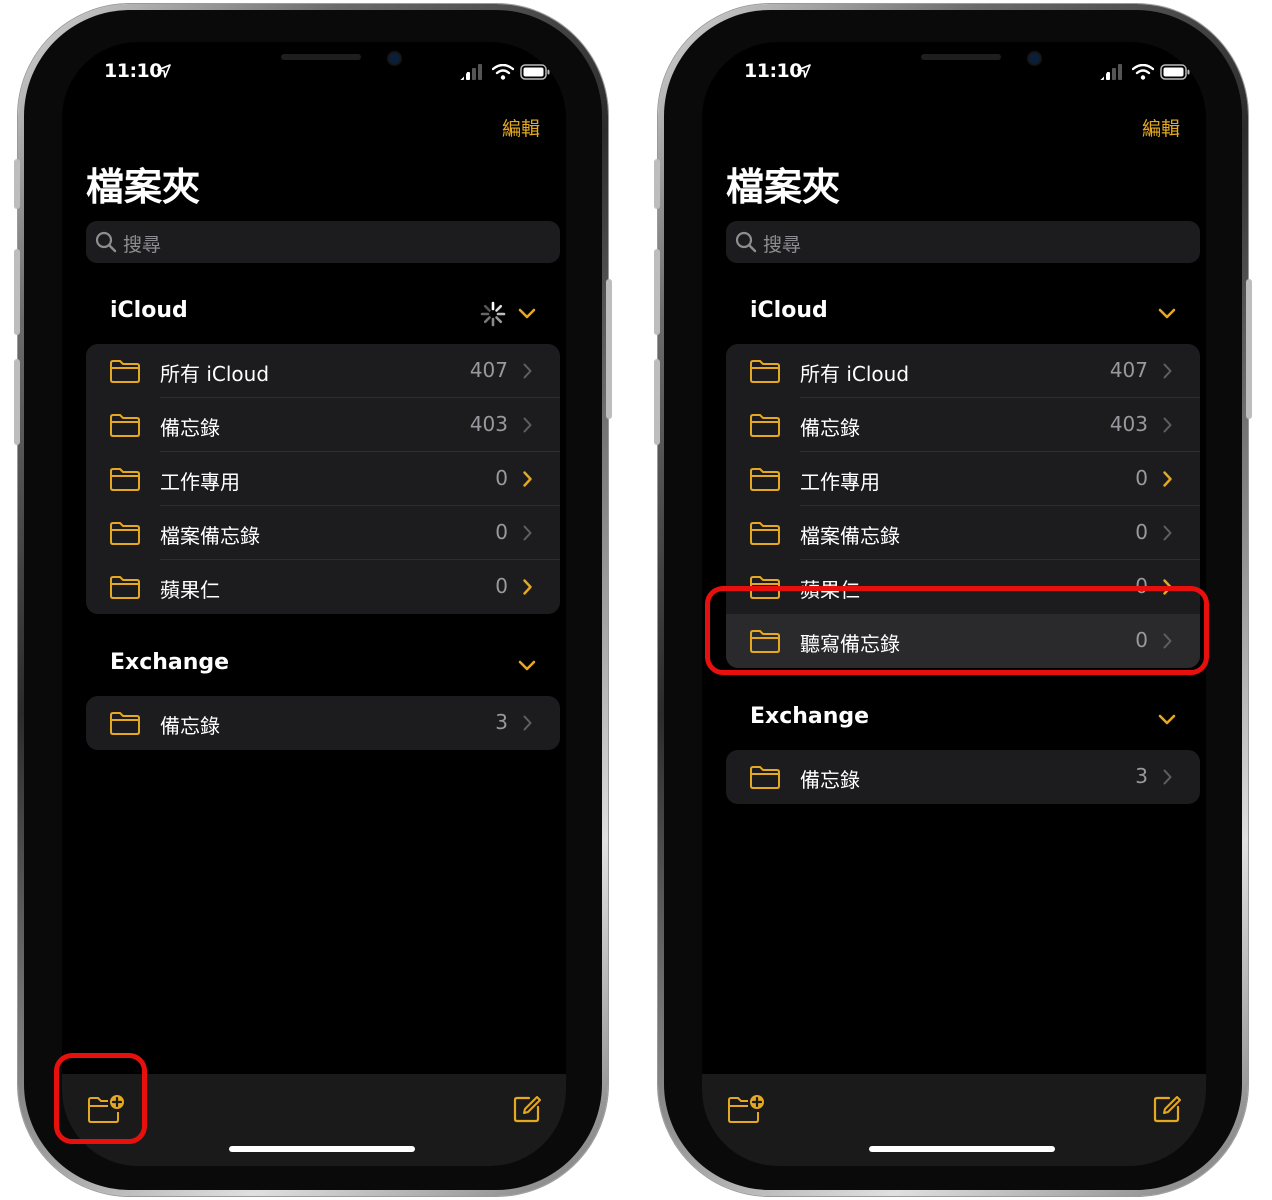 The width and height of the screenshot is (1272, 1200). I want to click on new-folder-button, so click(746, 1109).